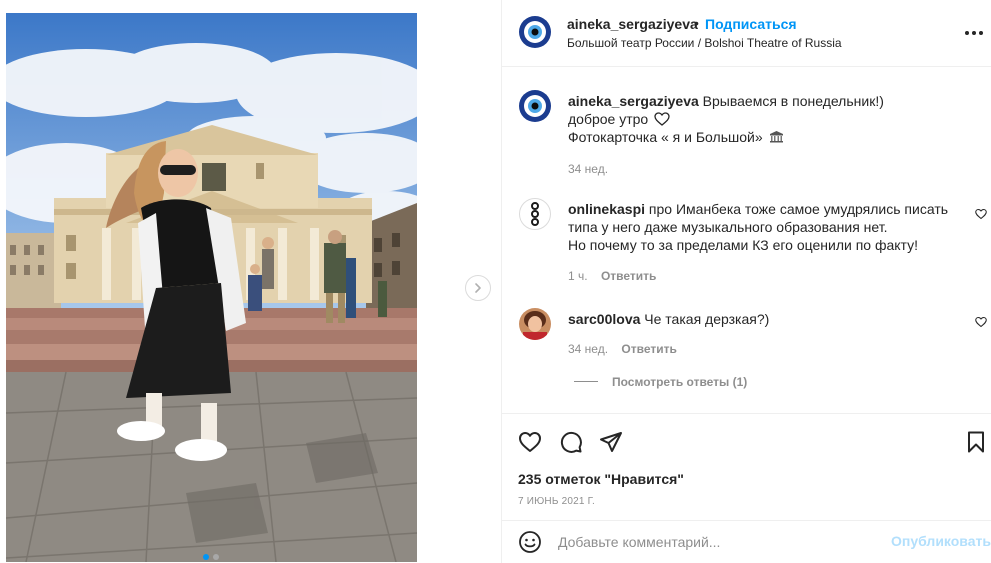 The image size is (991, 563). What do you see at coordinates (662, 119) in the screenshot?
I see `heart-outline-icon` at bounding box center [662, 119].